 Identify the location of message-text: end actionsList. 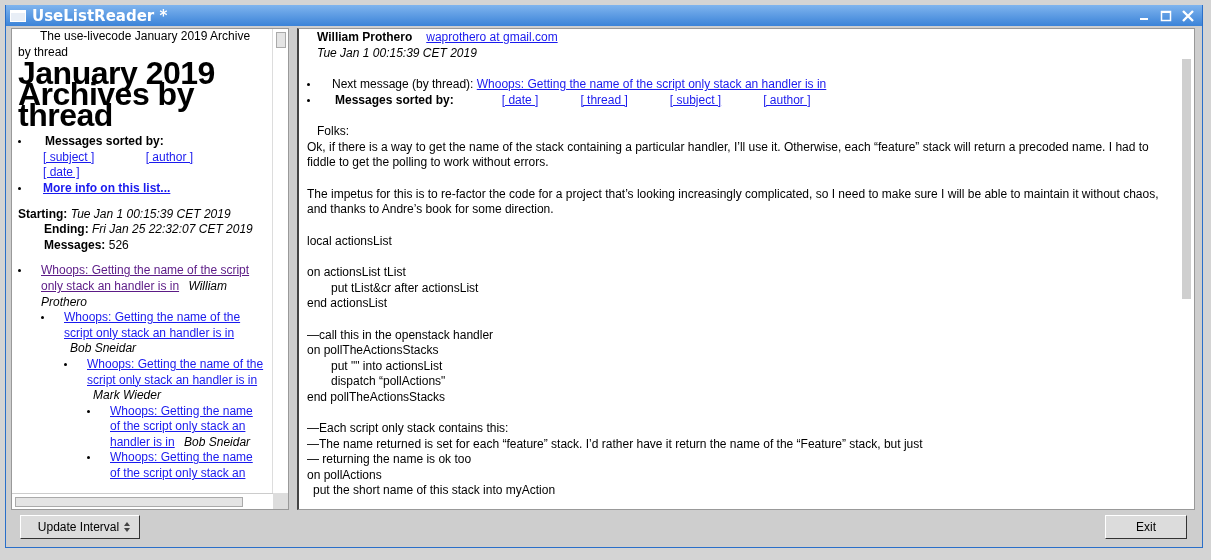
(348, 304).